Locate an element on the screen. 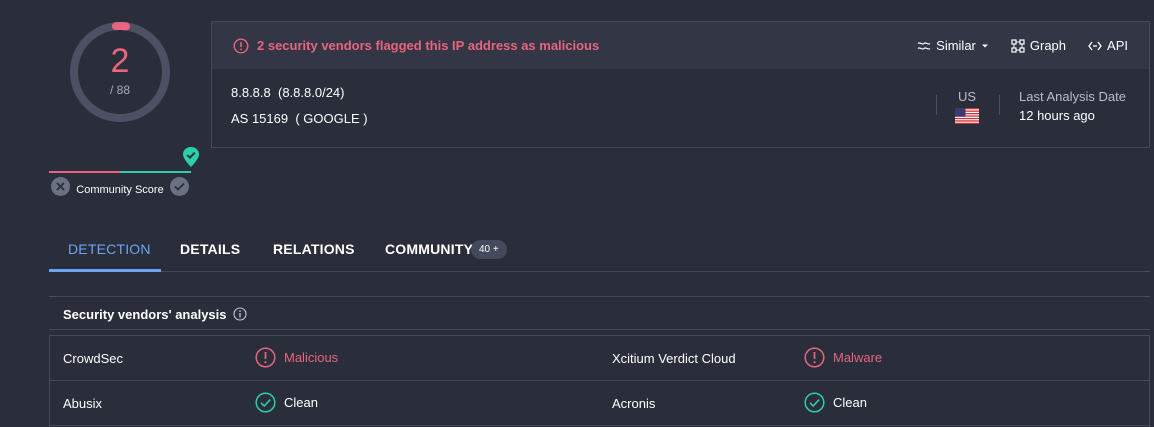 The image size is (1154, 427). vendor-result: Malicious is located at coordinates (296, 357).